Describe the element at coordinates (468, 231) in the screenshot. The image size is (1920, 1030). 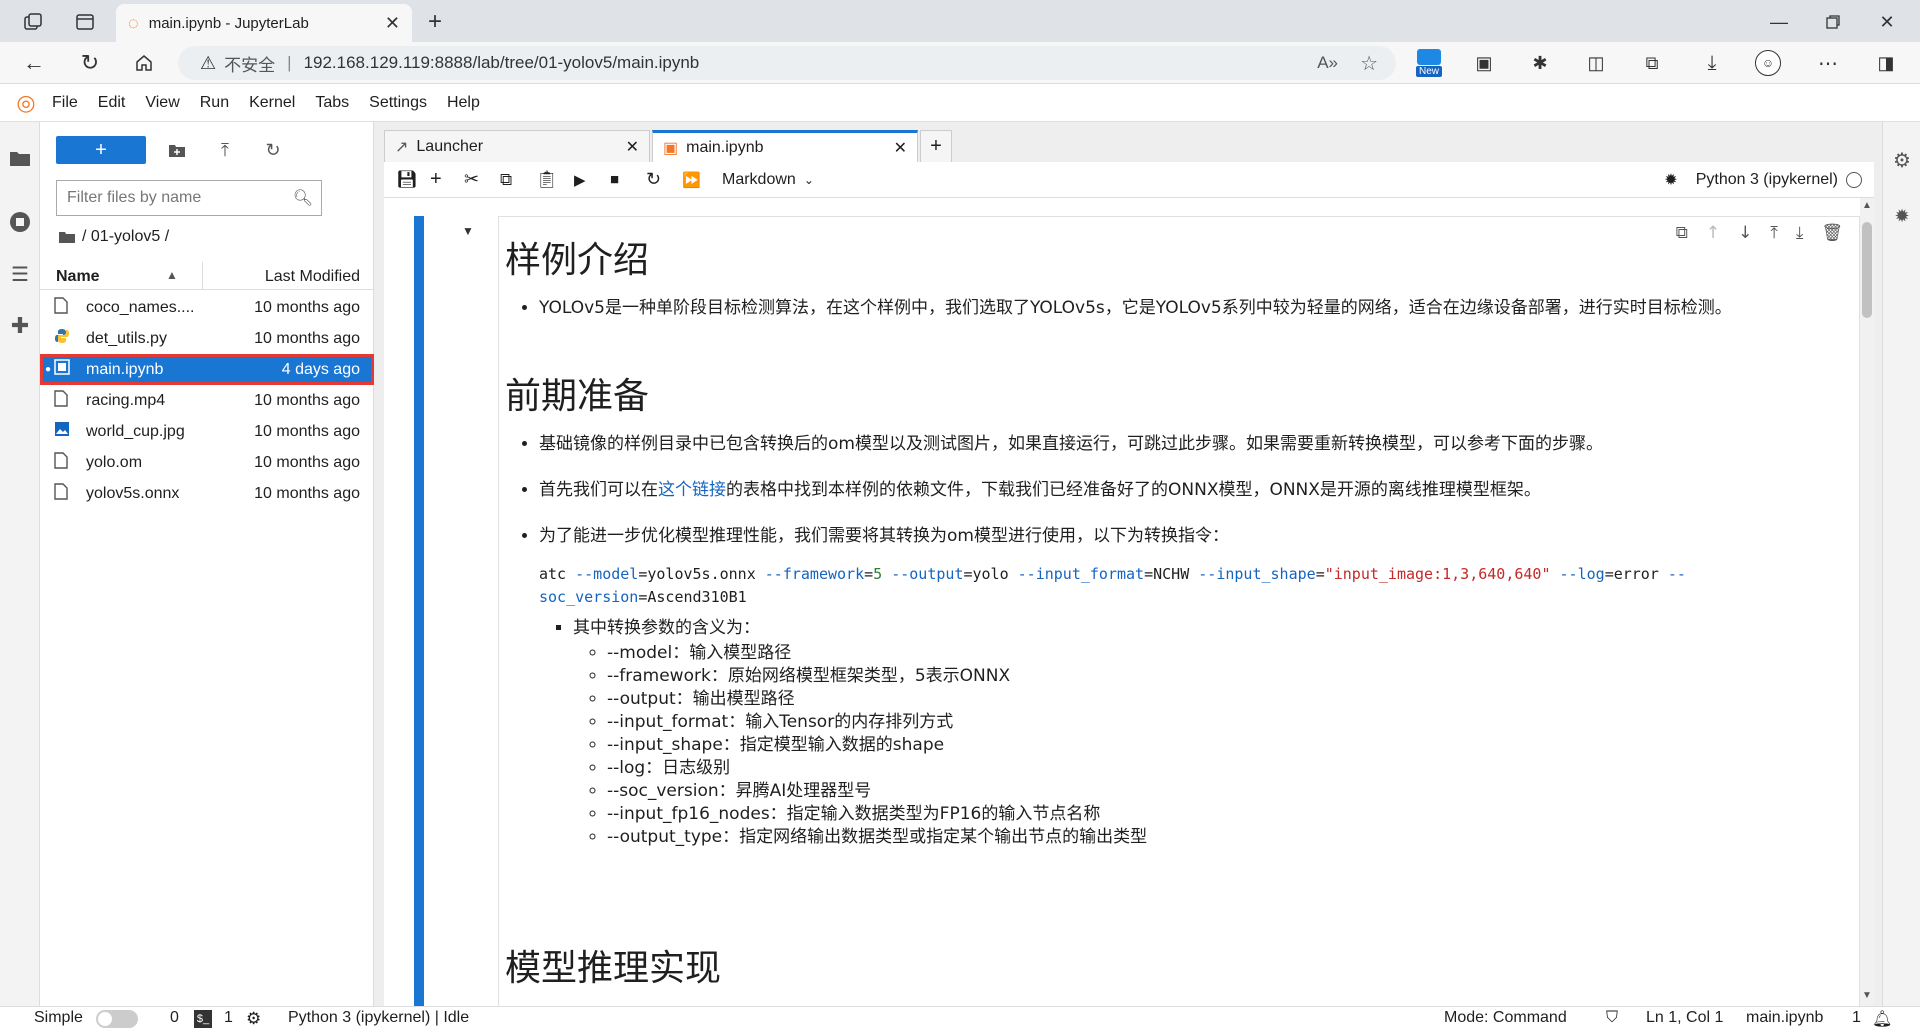
I see `collapse-heading-icon: ▼` at that location.